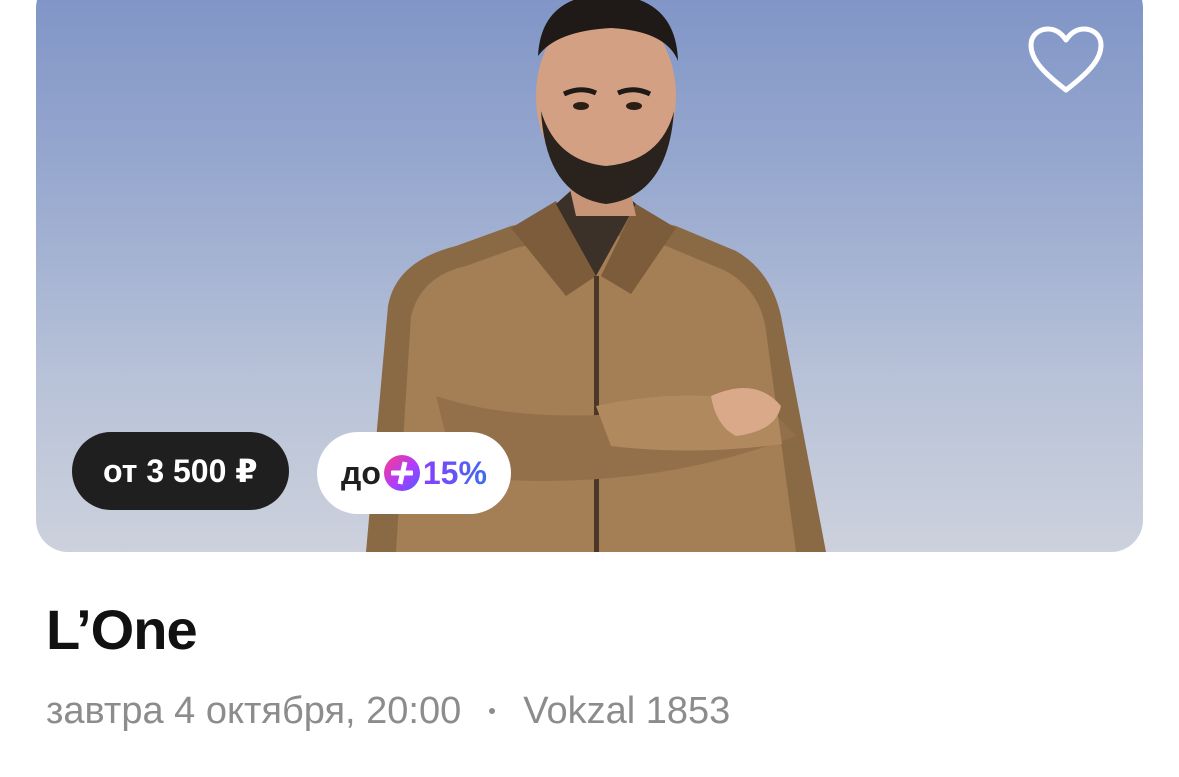 The width and height of the screenshot is (1179, 777). Describe the element at coordinates (122, 630) in the screenshot. I see `event-title: L’One` at that location.